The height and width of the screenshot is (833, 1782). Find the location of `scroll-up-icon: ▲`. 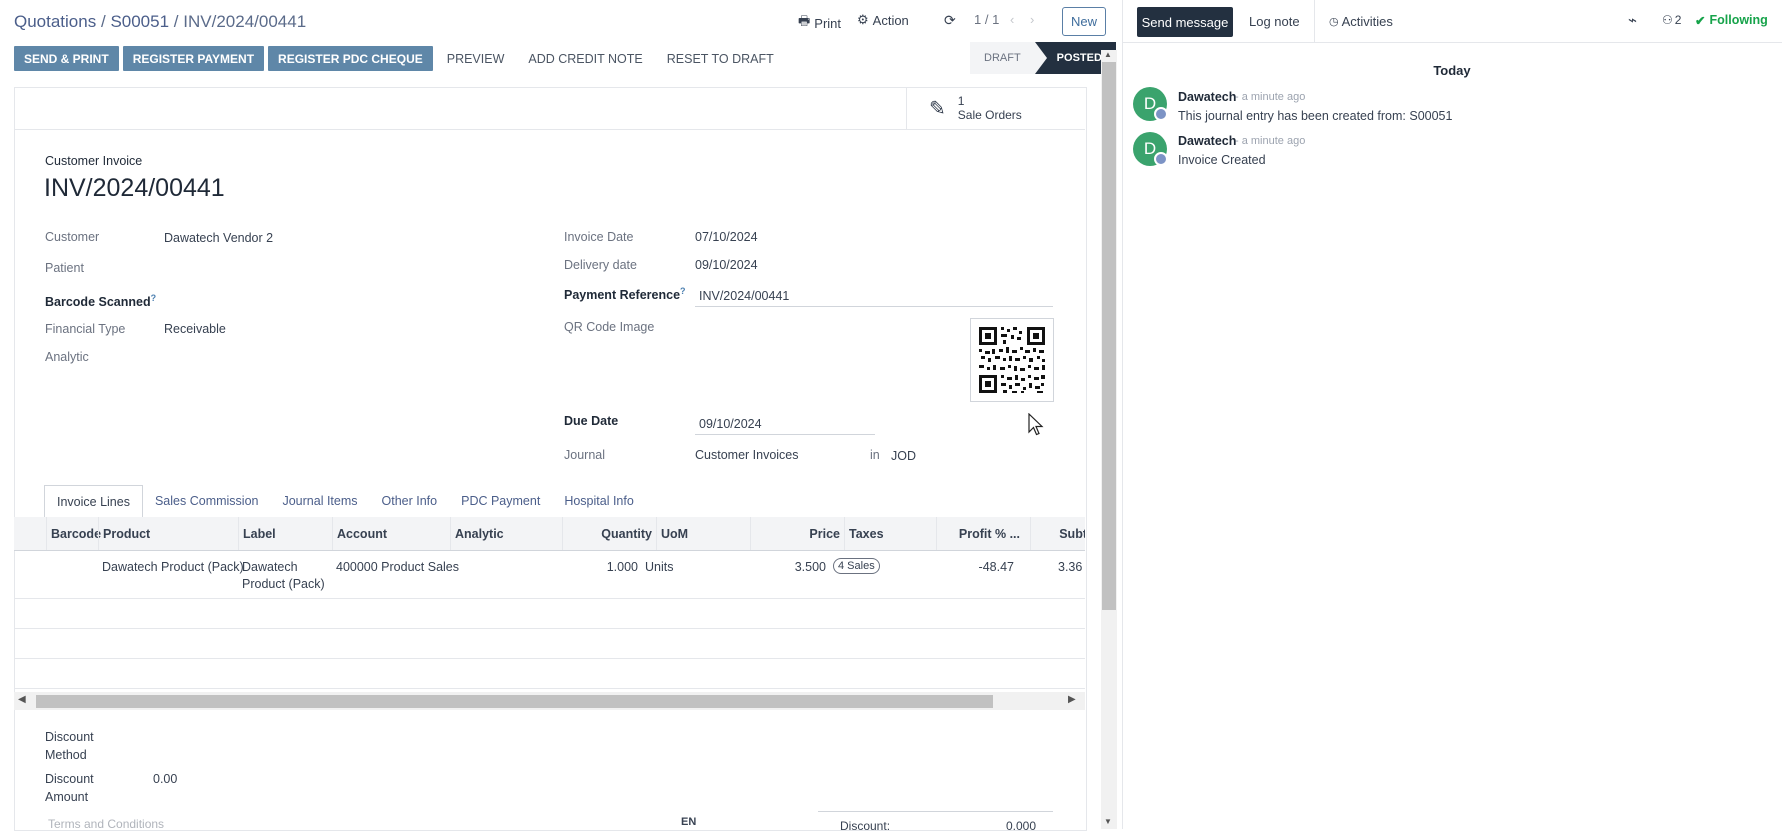

scroll-up-icon: ▲ is located at coordinates (1108, 54).